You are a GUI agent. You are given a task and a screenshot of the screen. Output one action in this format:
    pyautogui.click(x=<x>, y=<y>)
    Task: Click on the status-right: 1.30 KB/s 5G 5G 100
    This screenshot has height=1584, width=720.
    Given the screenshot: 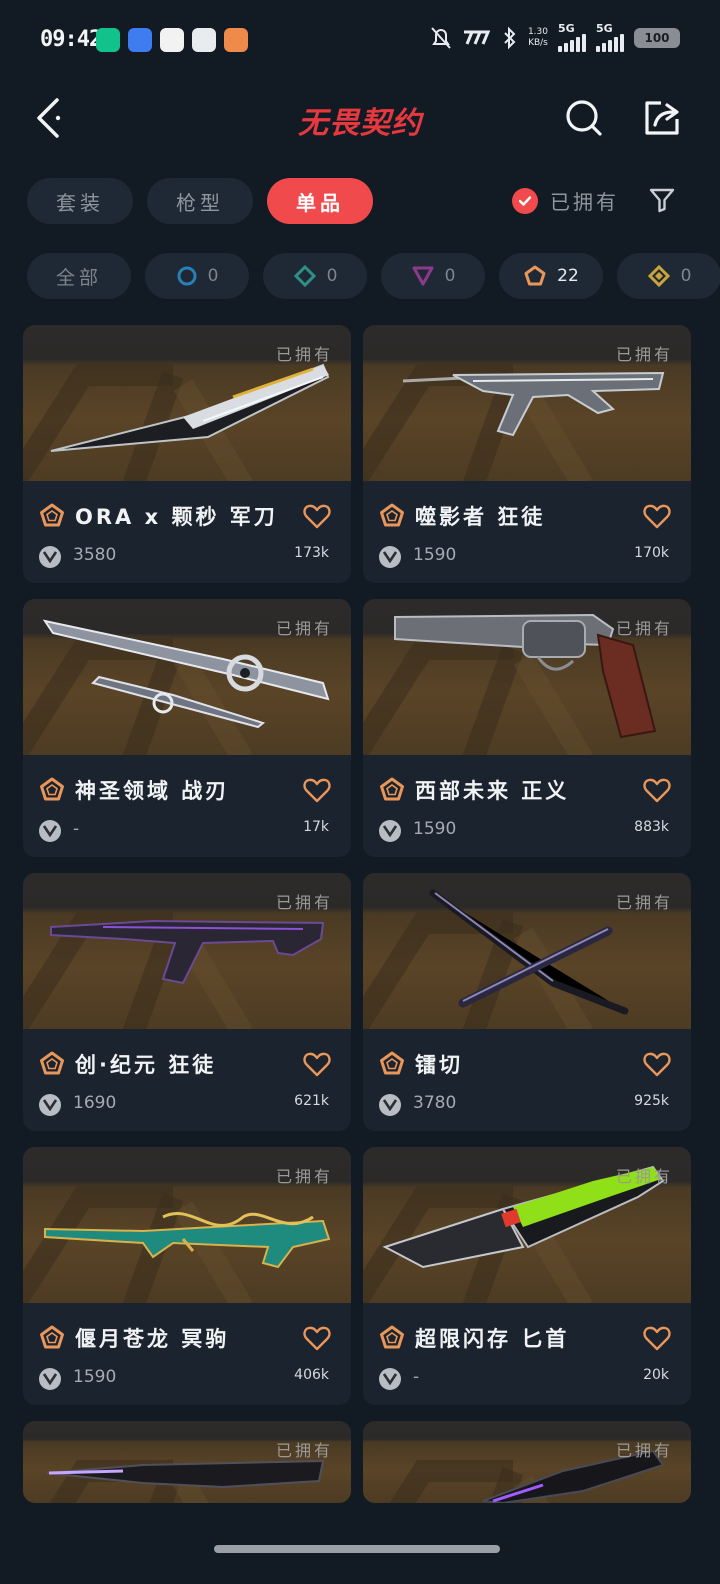 What is the action you would take?
    pyautogui.click(x=555, y=37)
    